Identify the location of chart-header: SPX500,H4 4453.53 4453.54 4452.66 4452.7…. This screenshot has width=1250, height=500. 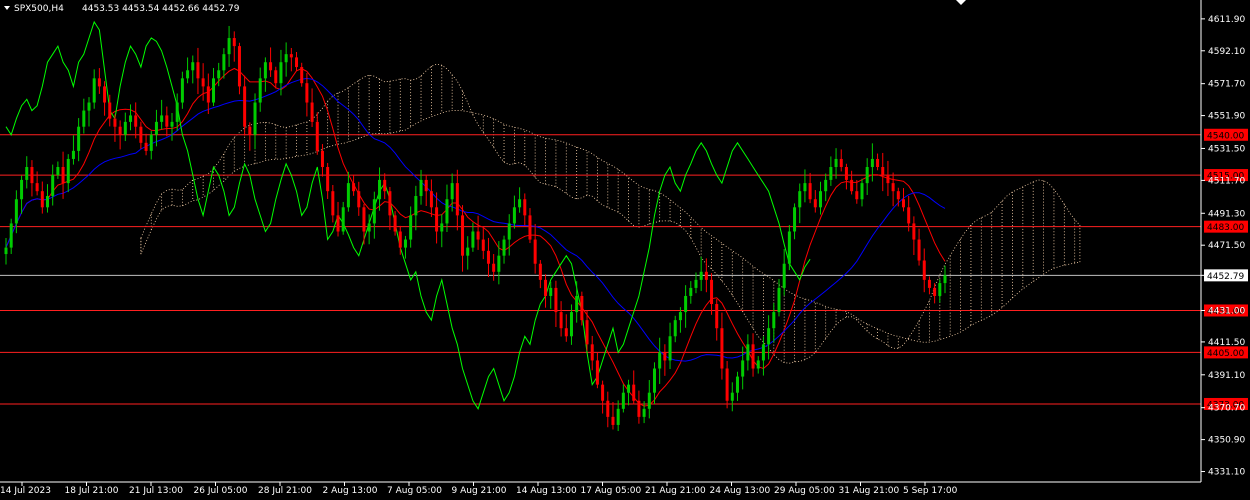
(122, 9).